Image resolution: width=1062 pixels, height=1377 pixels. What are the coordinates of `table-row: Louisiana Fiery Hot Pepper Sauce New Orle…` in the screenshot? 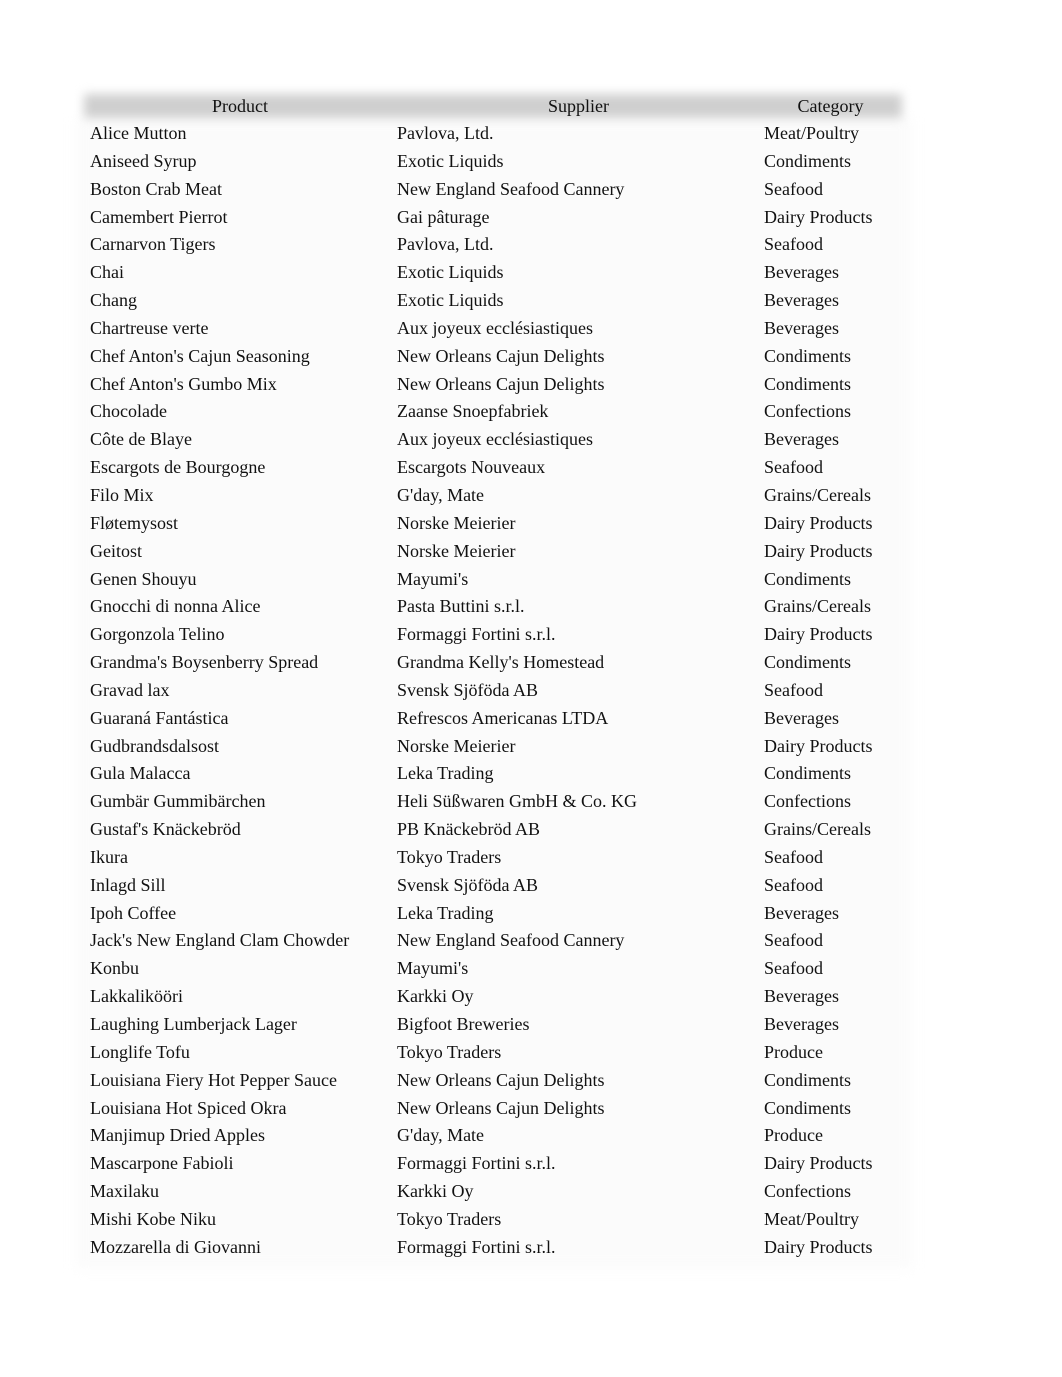 It's located at (494, 1081).